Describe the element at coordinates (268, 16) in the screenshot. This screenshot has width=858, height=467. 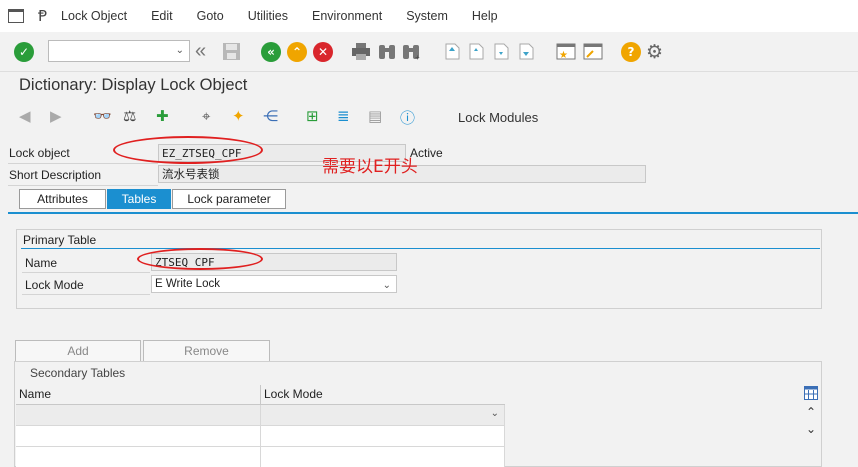
I see `menu-utilities: Utilities` at that location.